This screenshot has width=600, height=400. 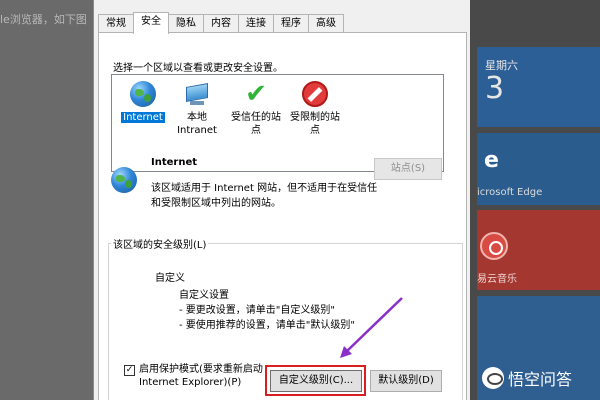 I want to click on protected-mode-option: ✓ 启用保护模式(要求重新启动 Internet Explorer)(P), so click(x=193, y=376).